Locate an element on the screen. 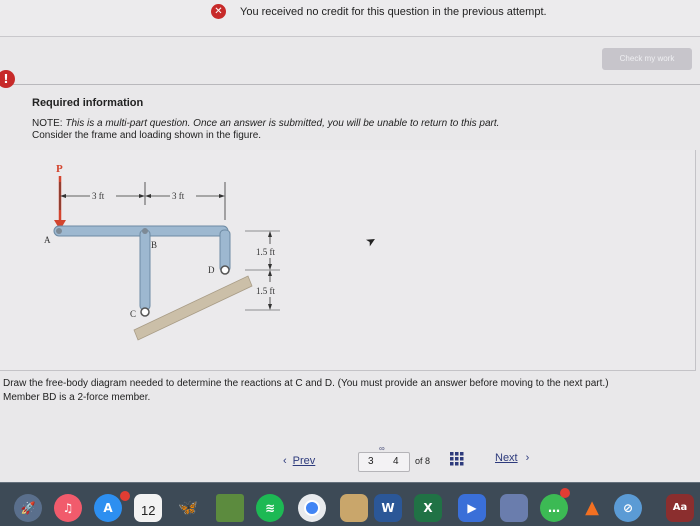  app-store-icon: A is located at coordinates (108, 508).